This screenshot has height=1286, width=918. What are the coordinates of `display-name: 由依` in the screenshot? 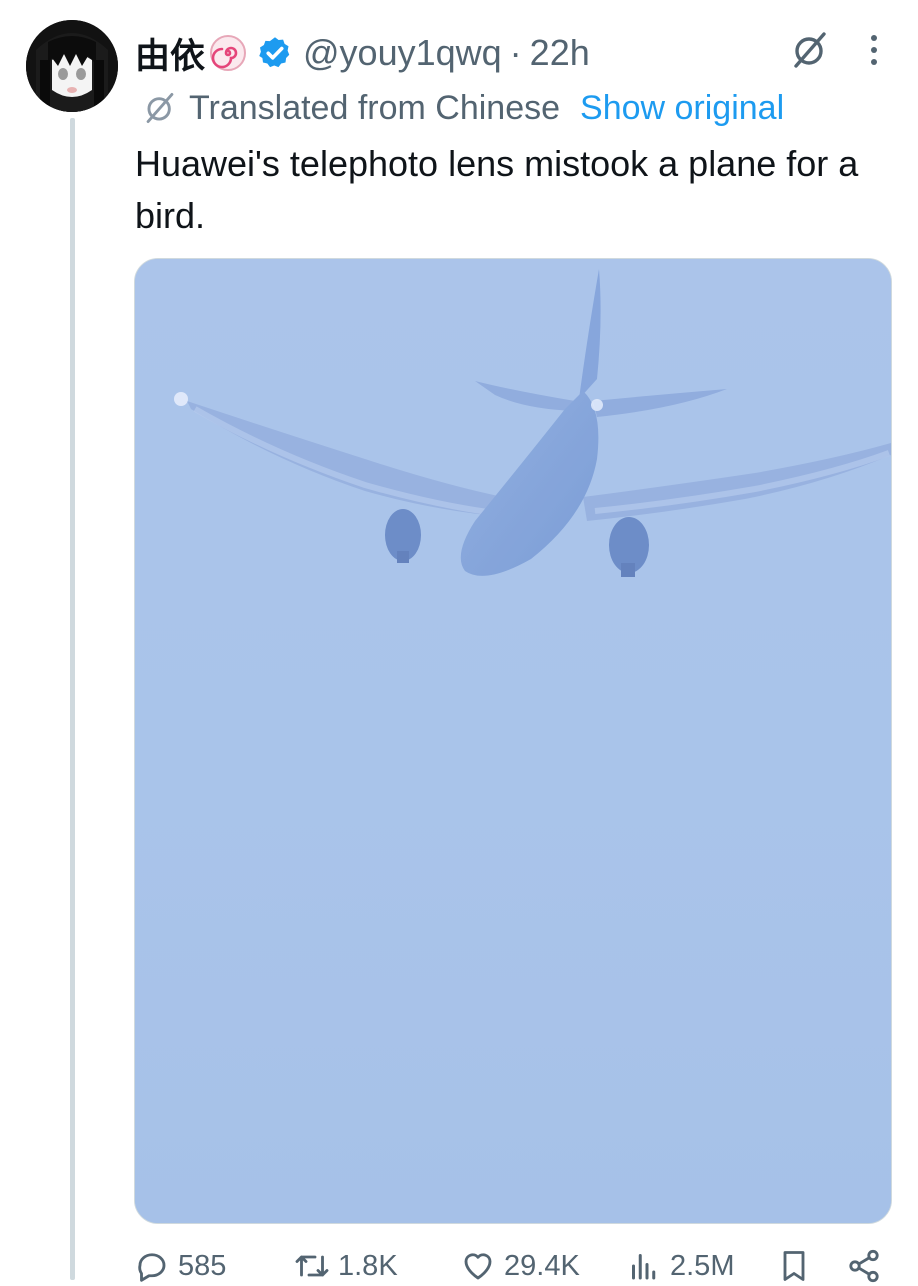 It's located at (170, 53).